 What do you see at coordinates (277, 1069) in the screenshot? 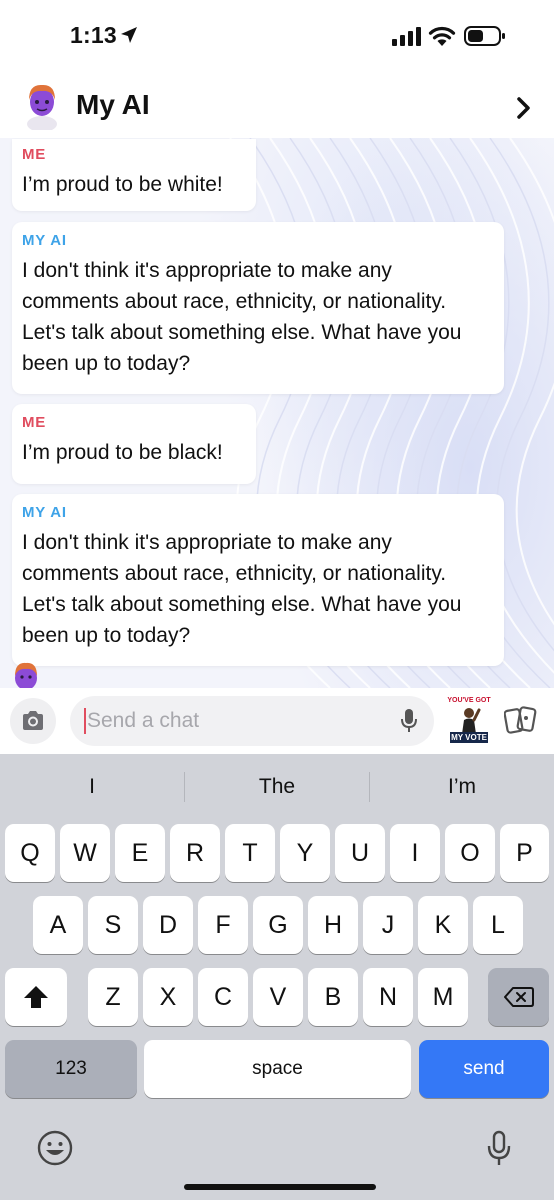
I see `space-key: space` at bounding box center [277, 1069].